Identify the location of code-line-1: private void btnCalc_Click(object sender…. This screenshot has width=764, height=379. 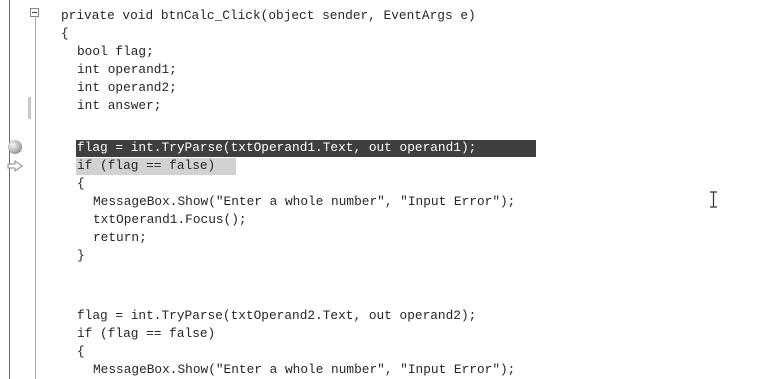
(268, 15).